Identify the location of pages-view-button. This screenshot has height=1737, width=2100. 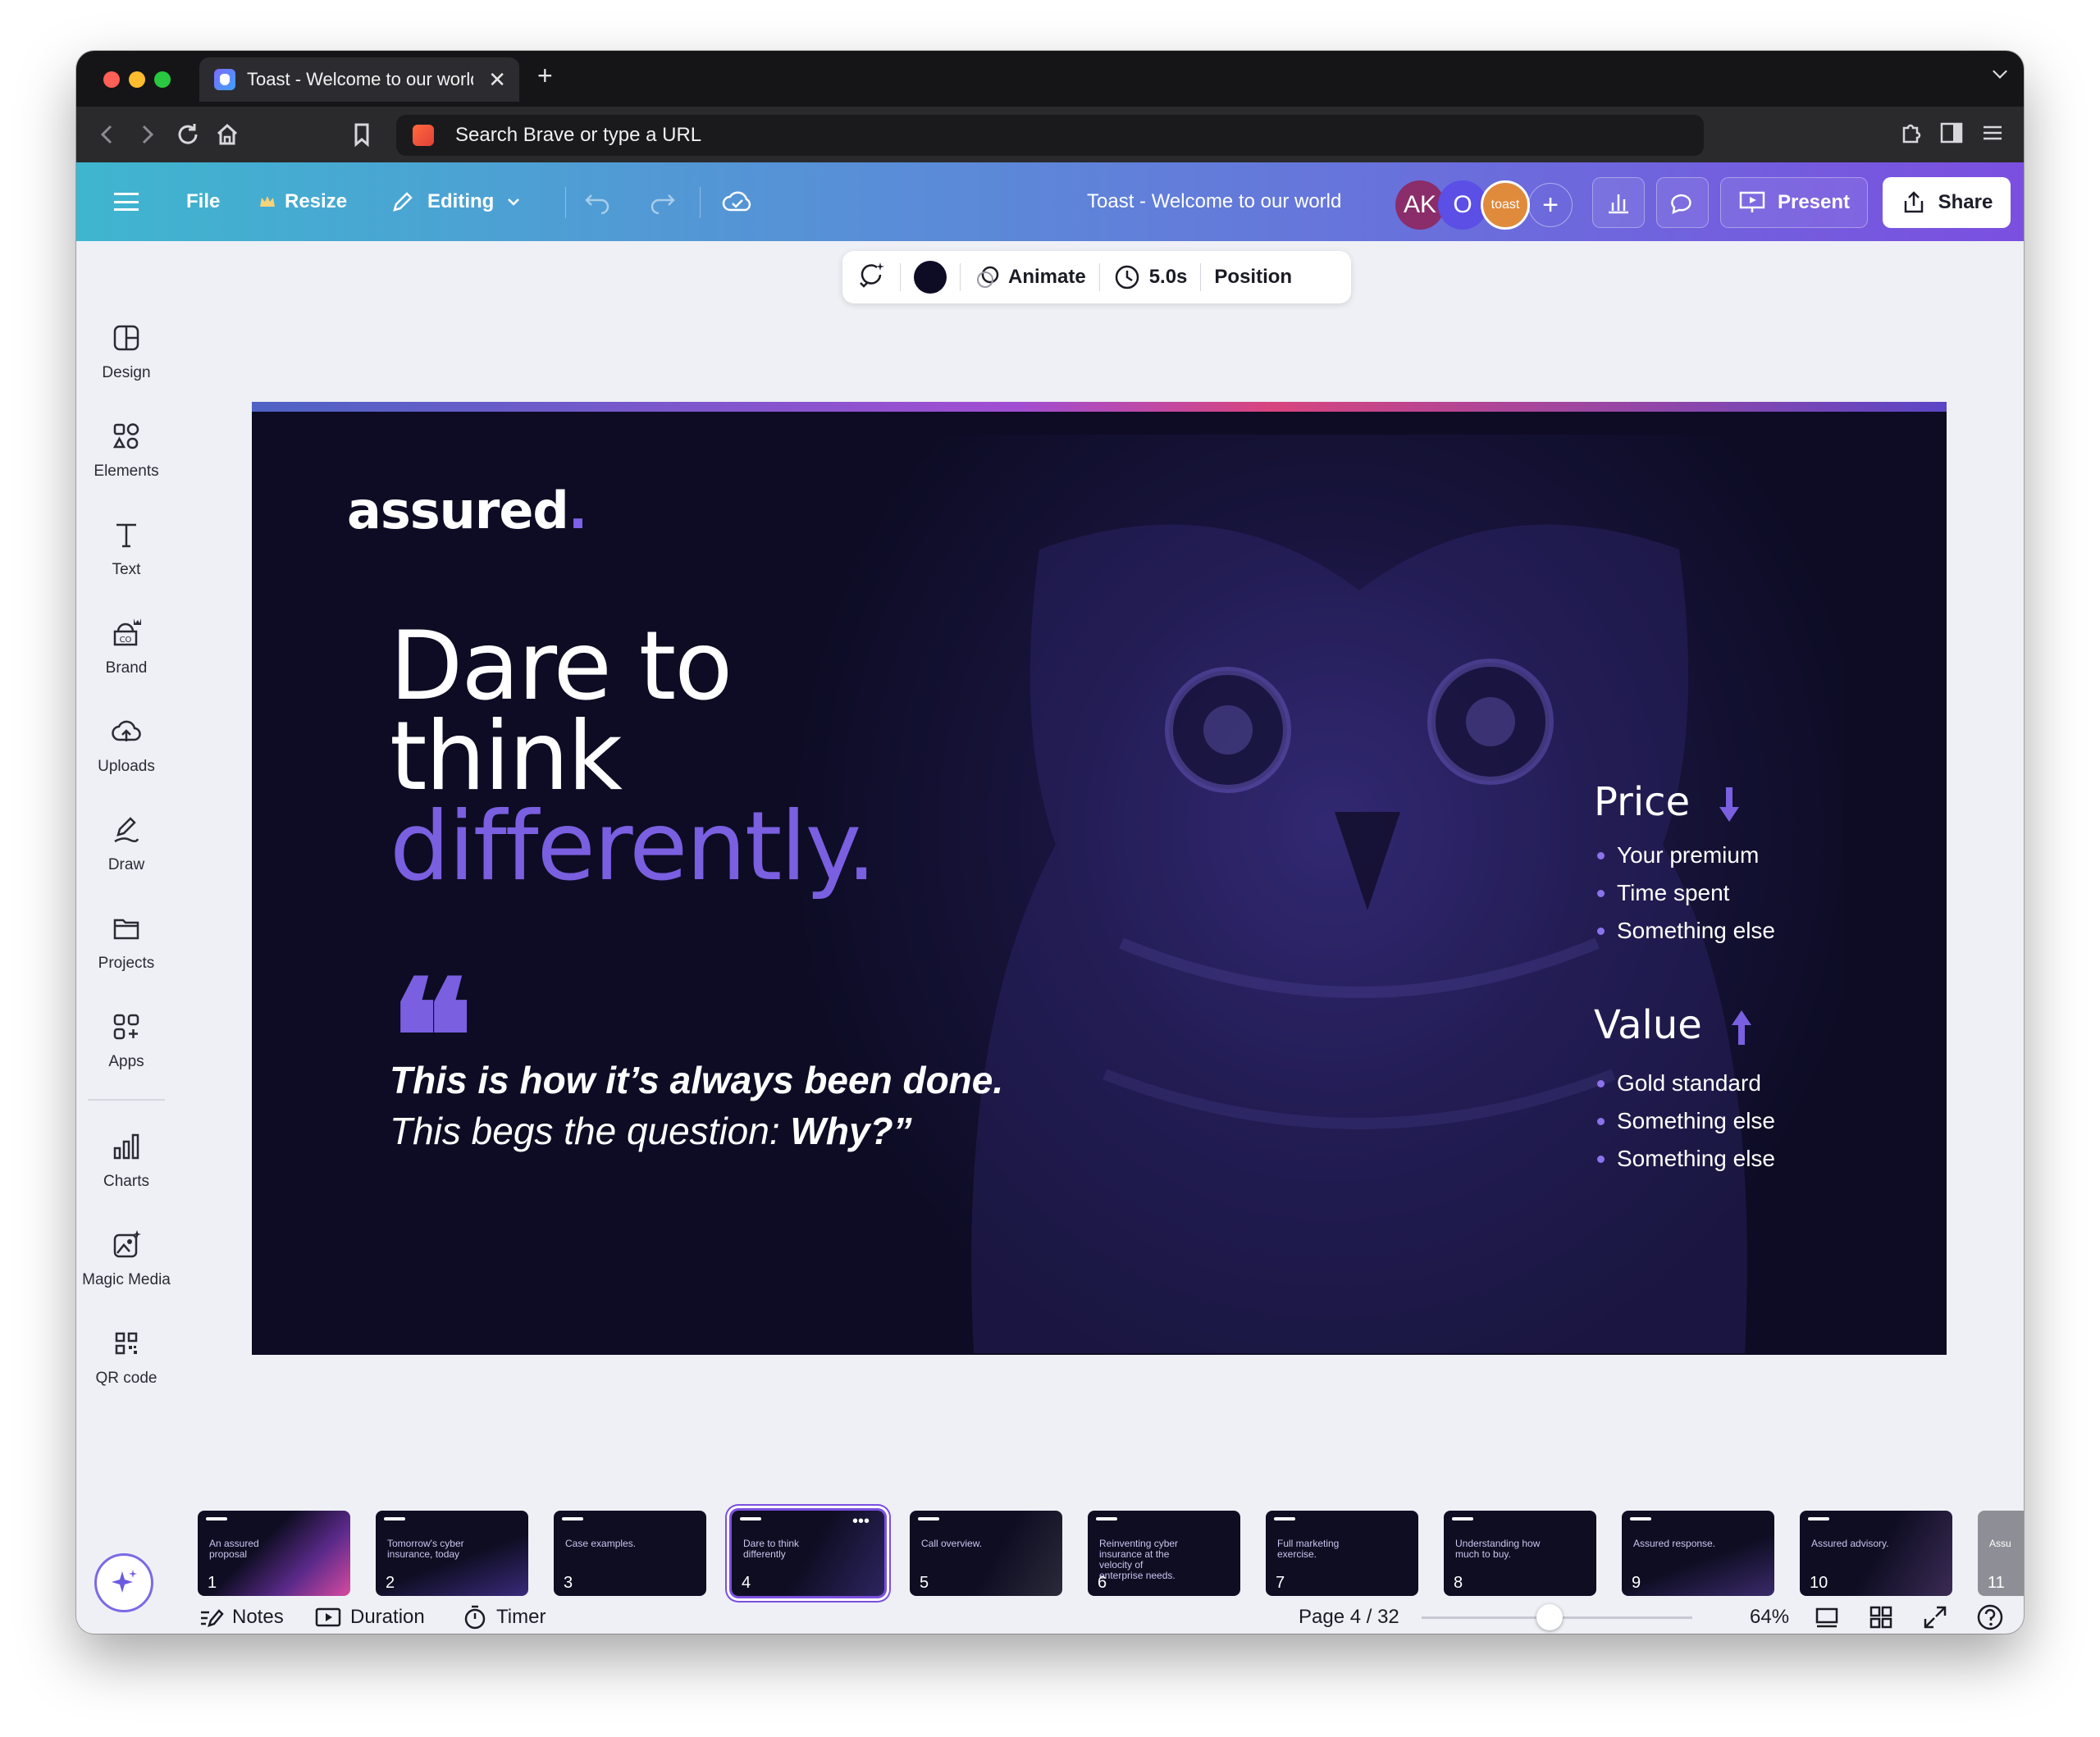
(1827, 1617).